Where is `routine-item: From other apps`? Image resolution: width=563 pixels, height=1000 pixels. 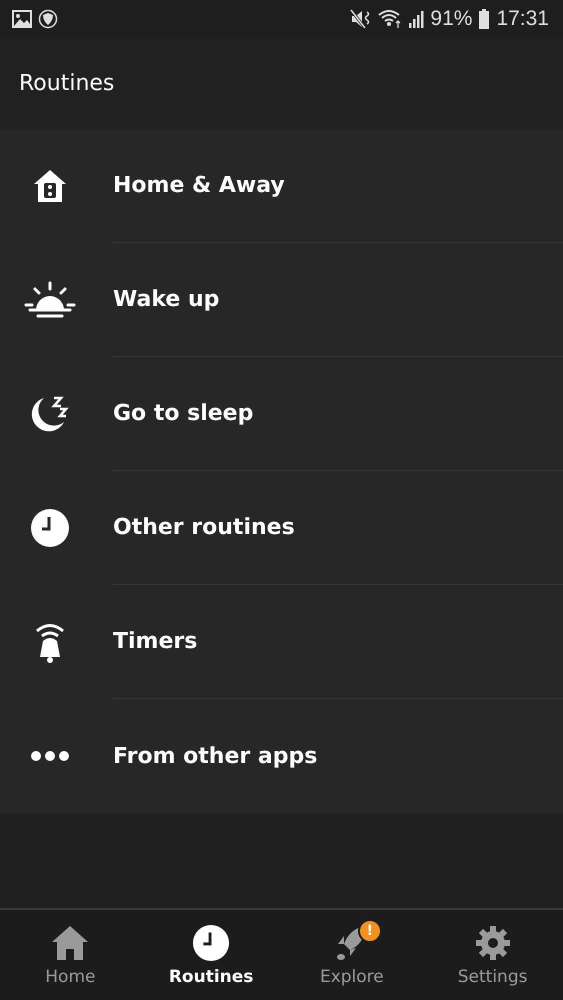
routine-item: From other apps is located at coordinates (281, 756).